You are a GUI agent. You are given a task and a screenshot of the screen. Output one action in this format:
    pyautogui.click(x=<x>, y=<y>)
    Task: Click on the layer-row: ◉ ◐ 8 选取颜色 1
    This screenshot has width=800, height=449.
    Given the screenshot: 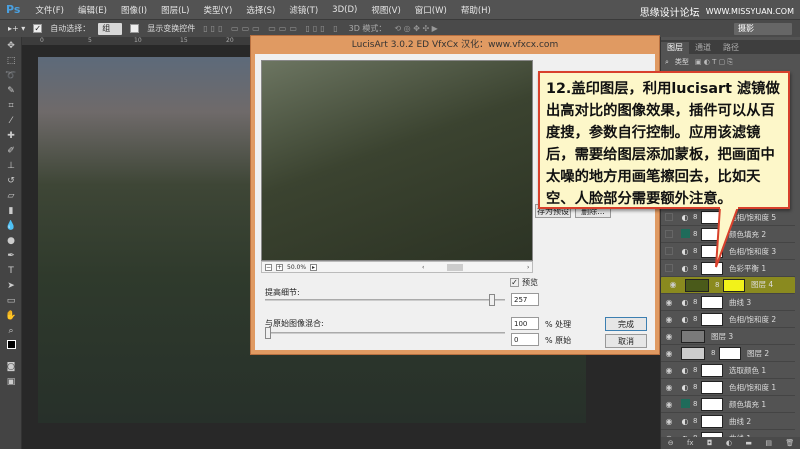 What is the action you would take?
    pyautogui.click(x=728, y=370)
    